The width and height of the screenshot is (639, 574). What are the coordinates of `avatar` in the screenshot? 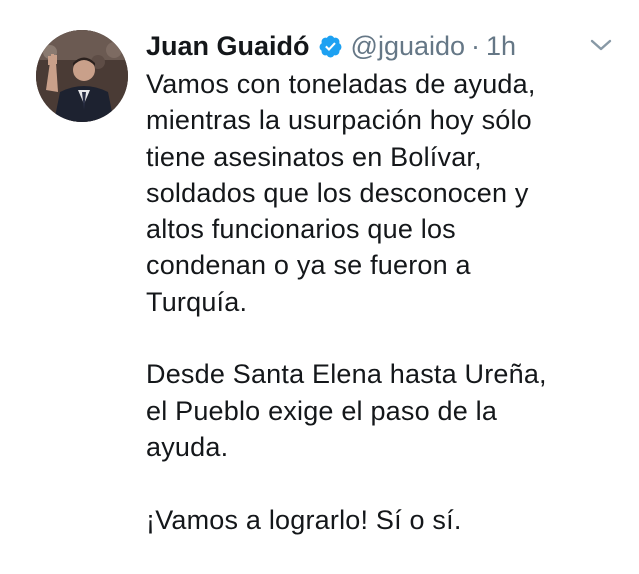 It's located at (82, 76).